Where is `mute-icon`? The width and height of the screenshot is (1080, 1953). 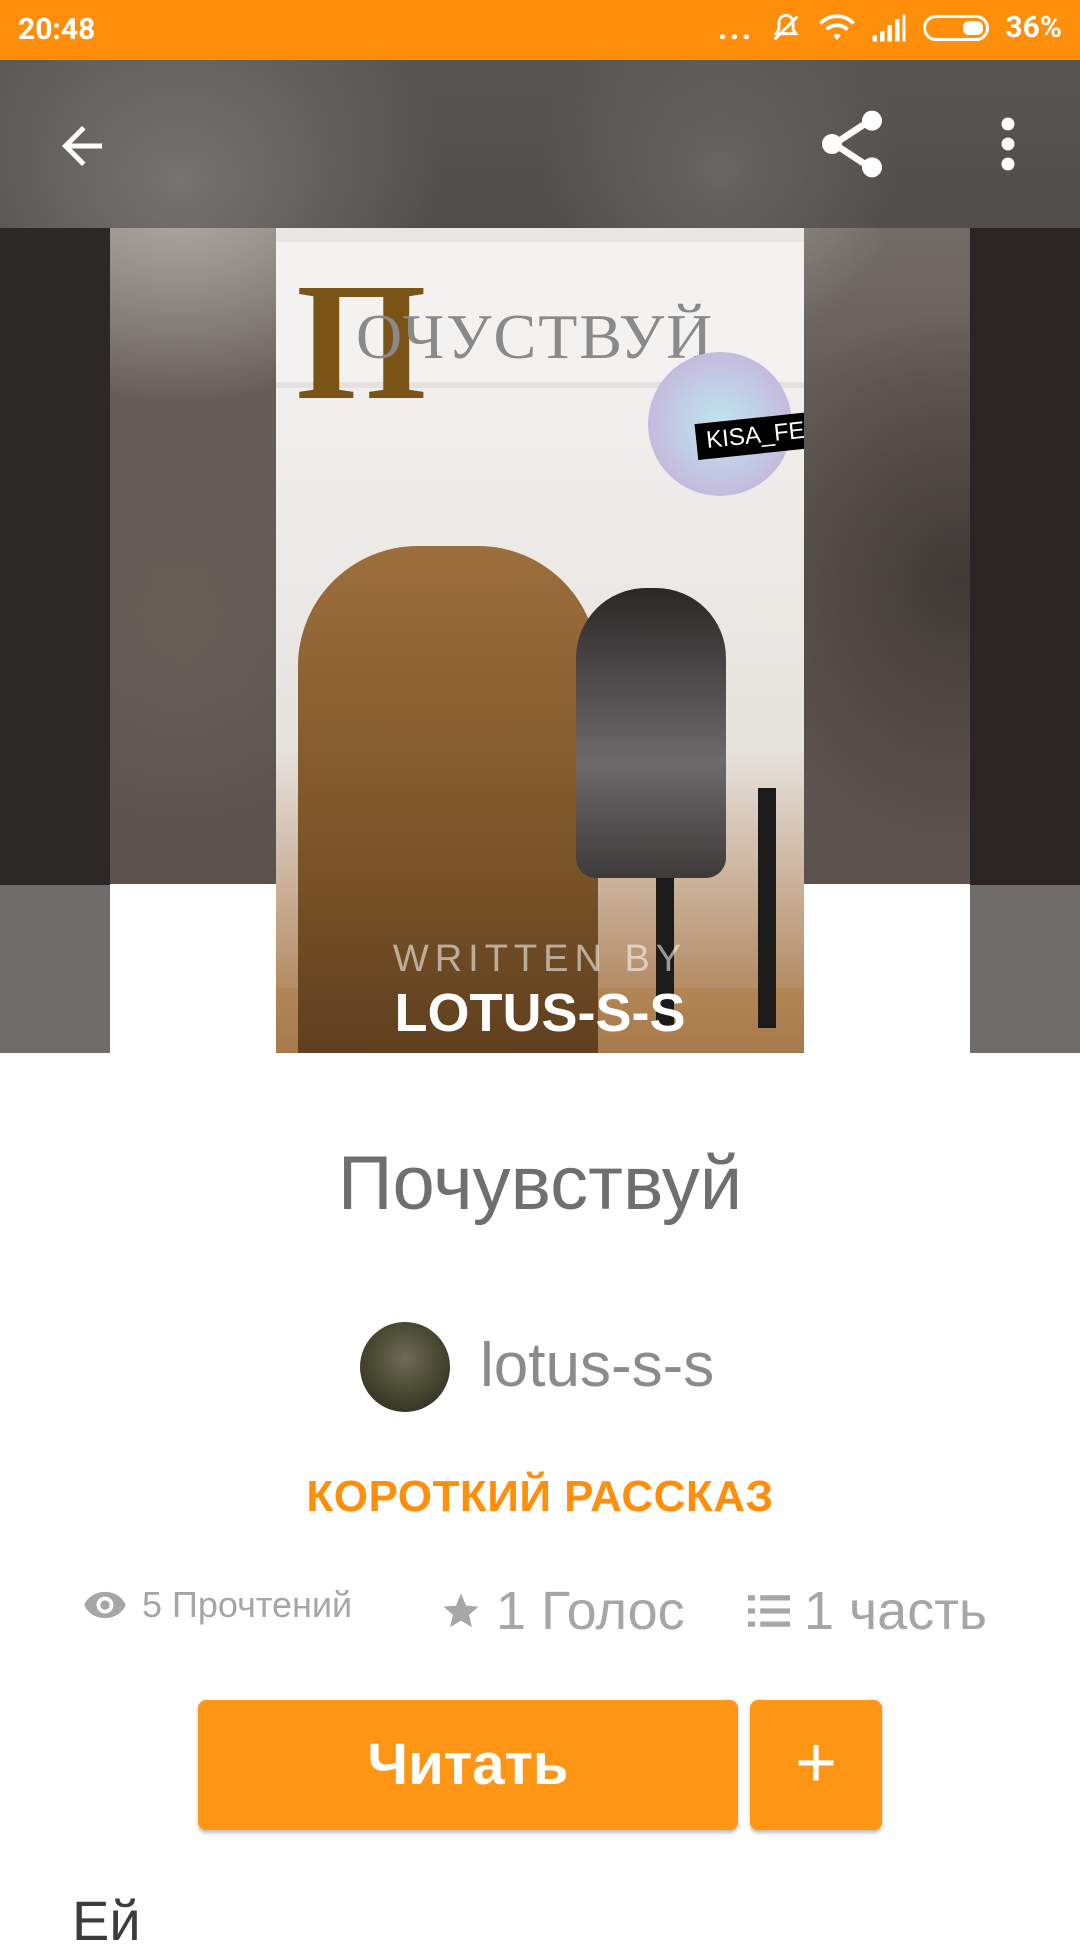
mute-icon is located at coordinates (786, 26).